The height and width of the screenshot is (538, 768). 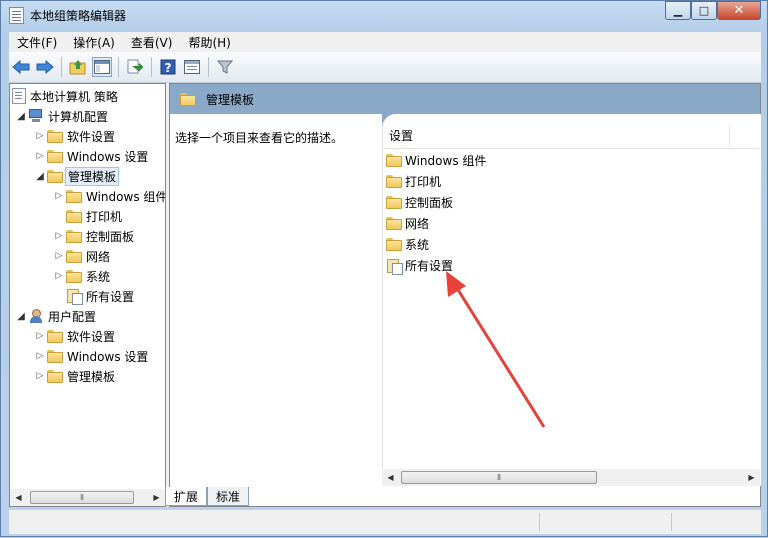 I want to click on user-icon, so click(x=36, y=316).